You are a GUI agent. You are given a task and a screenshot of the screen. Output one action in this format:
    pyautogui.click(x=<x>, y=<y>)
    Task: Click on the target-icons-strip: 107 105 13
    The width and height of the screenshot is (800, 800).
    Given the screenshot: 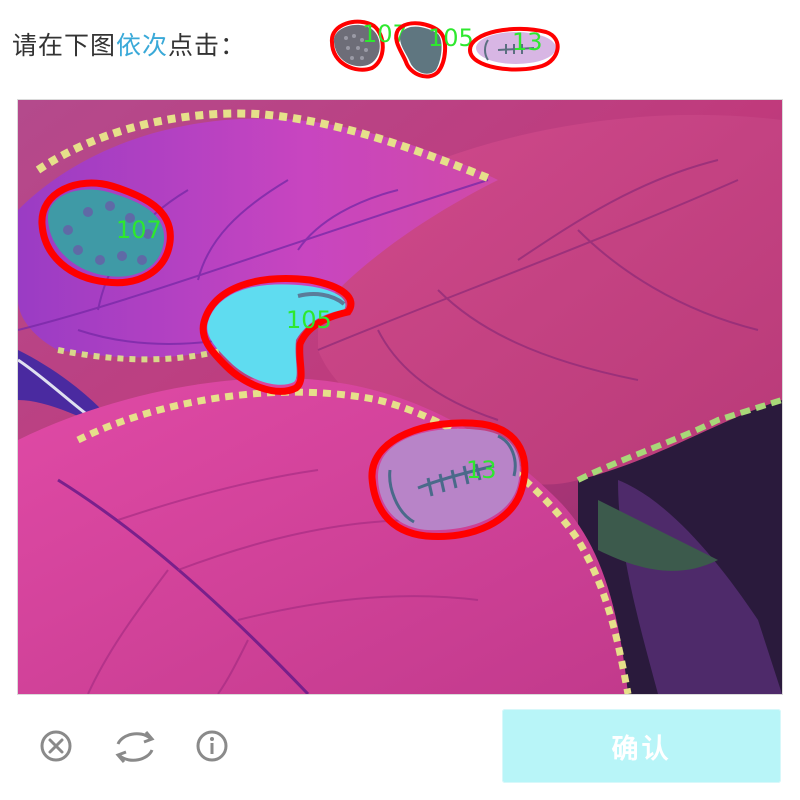 What is the action you would take?
    pyautogui.click(x=455, y=49)
    